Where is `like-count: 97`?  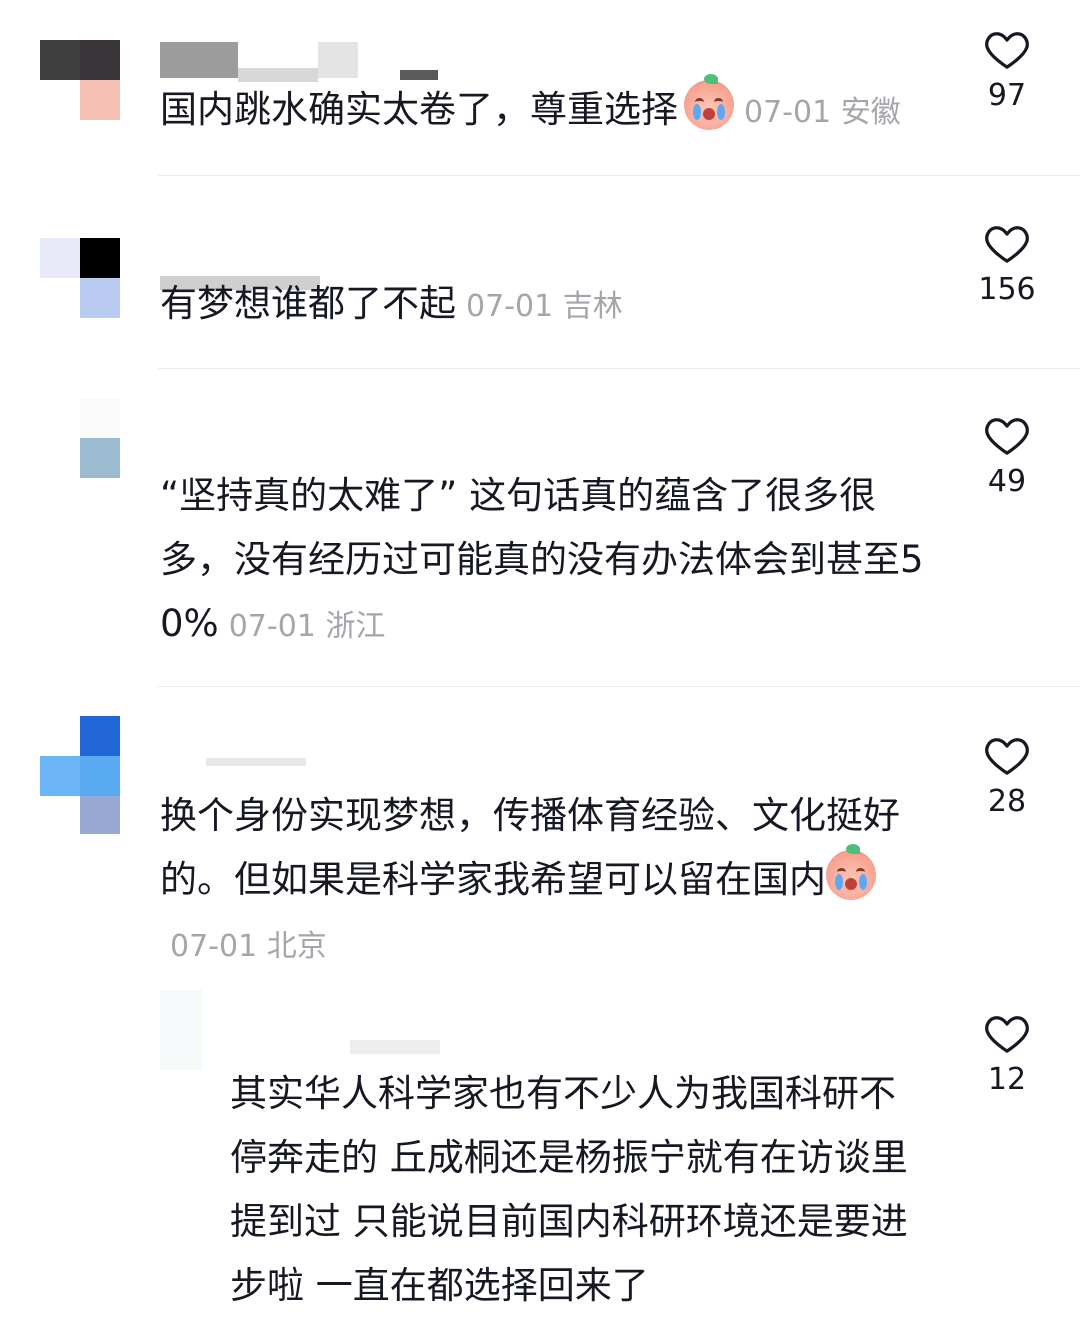 like-count: 97 is located at coordinates (1007, 95).